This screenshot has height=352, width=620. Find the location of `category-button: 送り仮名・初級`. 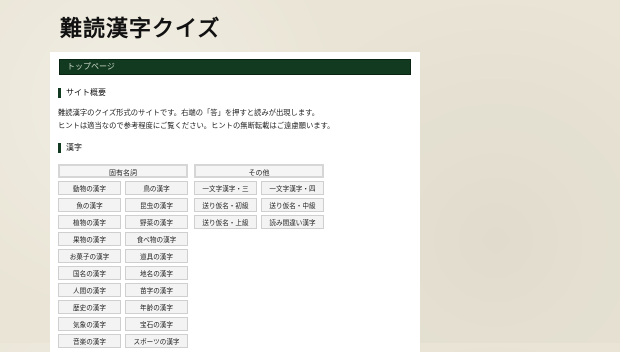

category-button: 送り仮名・初級 is located at coordinates (225, 205).